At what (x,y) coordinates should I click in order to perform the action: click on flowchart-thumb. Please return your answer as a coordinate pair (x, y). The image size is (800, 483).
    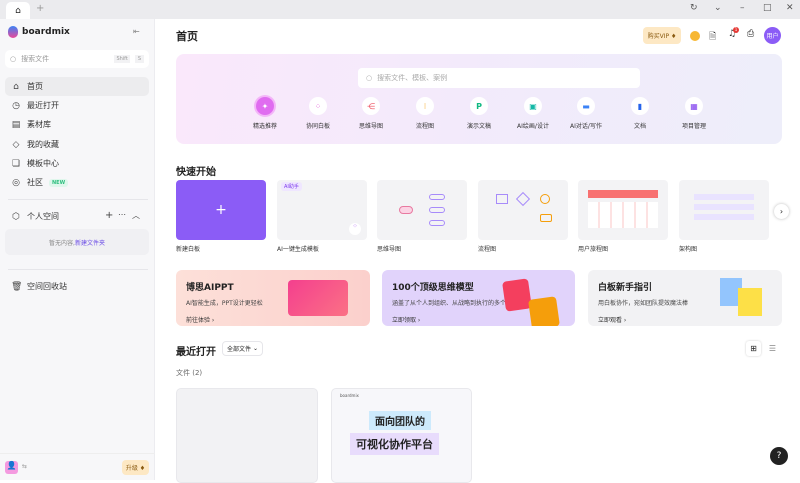
    Looking at the image, I should click on (502, 199).